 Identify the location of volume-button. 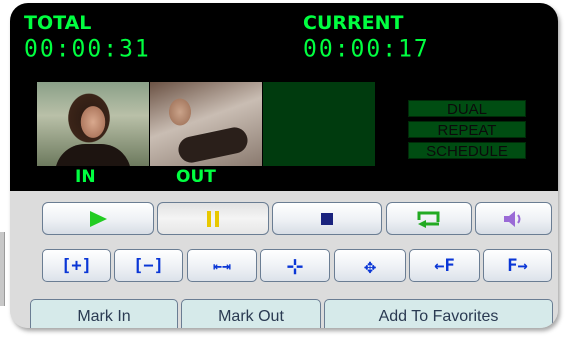
(513, 218).